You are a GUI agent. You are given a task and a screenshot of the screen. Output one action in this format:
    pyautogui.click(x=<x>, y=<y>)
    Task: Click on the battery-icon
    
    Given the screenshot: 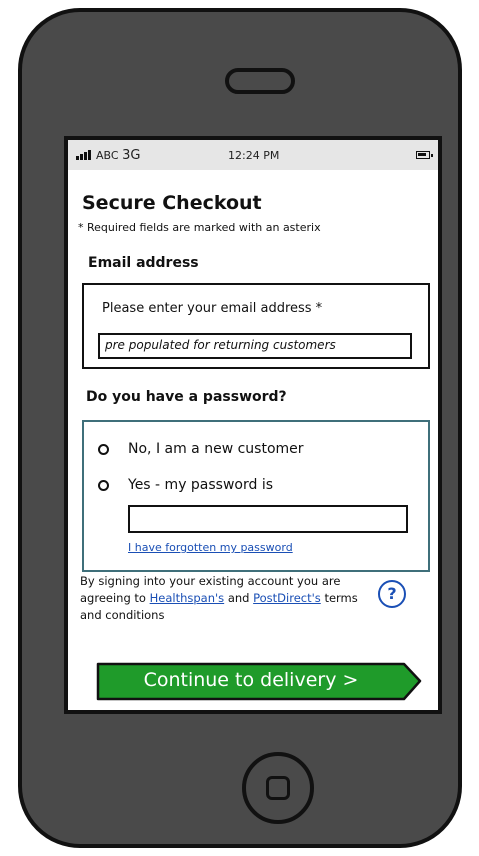 What is the action you would take?
    pyautogui.click(x=424, y=155)
    